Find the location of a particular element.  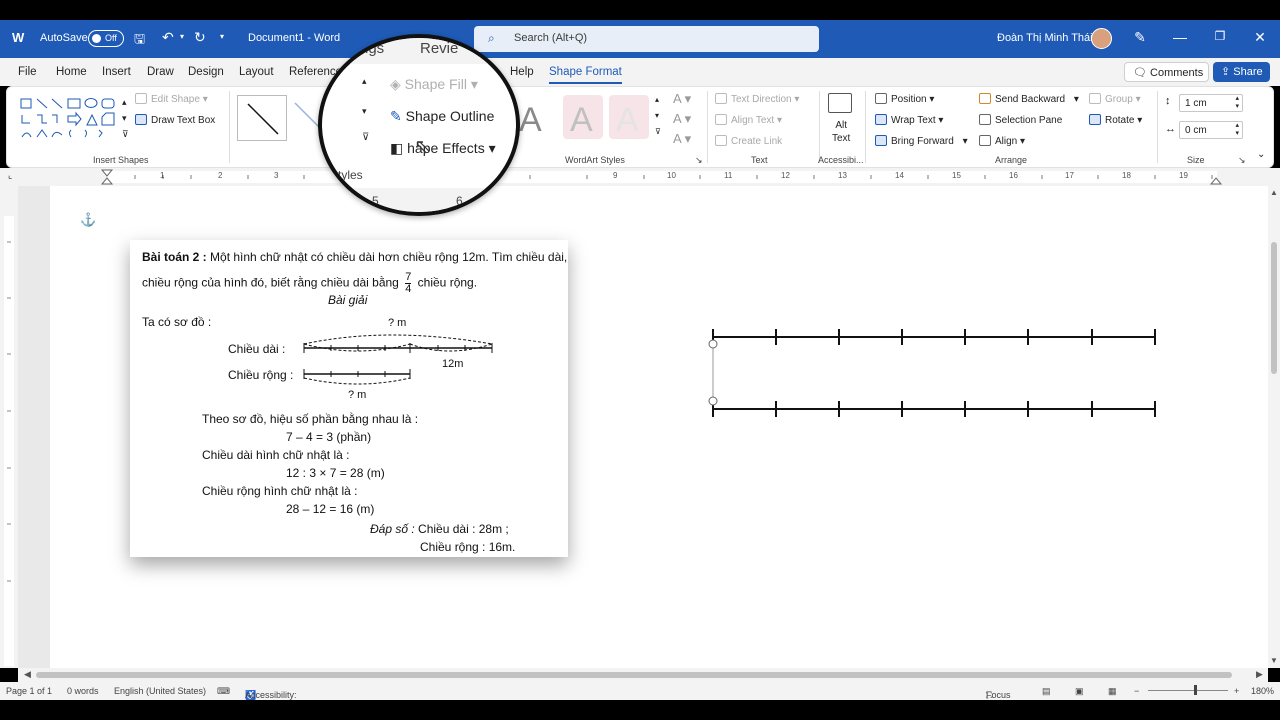

tab-layout: Layout is located at coordinates (256, 72).